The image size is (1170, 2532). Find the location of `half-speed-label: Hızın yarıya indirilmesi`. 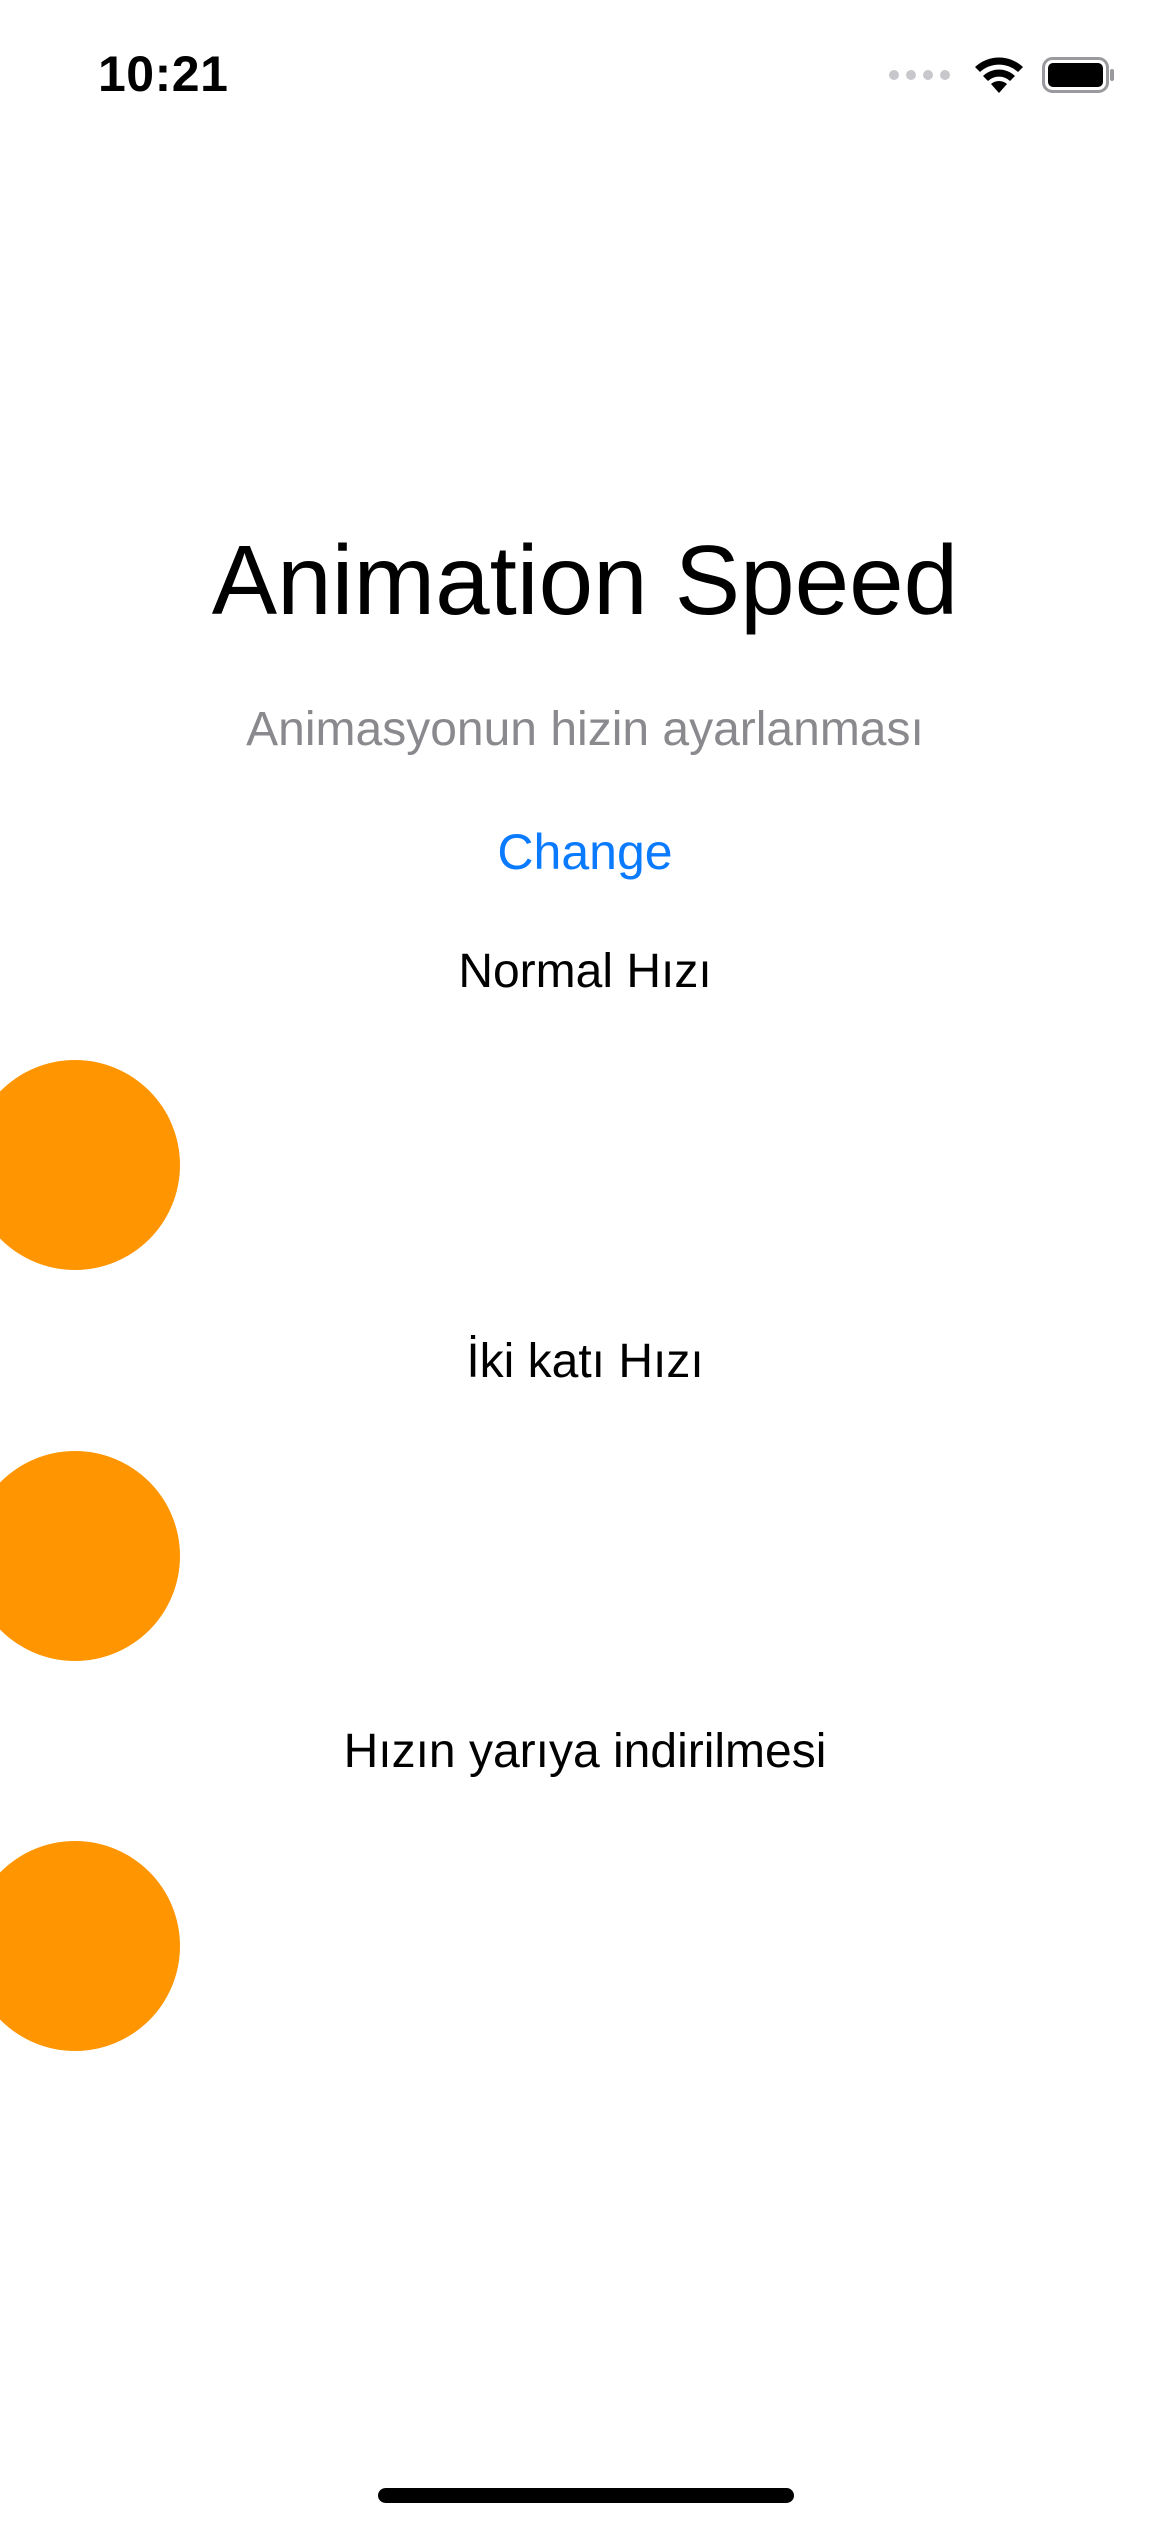

half-speed-label: Hızın yarıya indirilmesi is located at coordinates (585, 1751).